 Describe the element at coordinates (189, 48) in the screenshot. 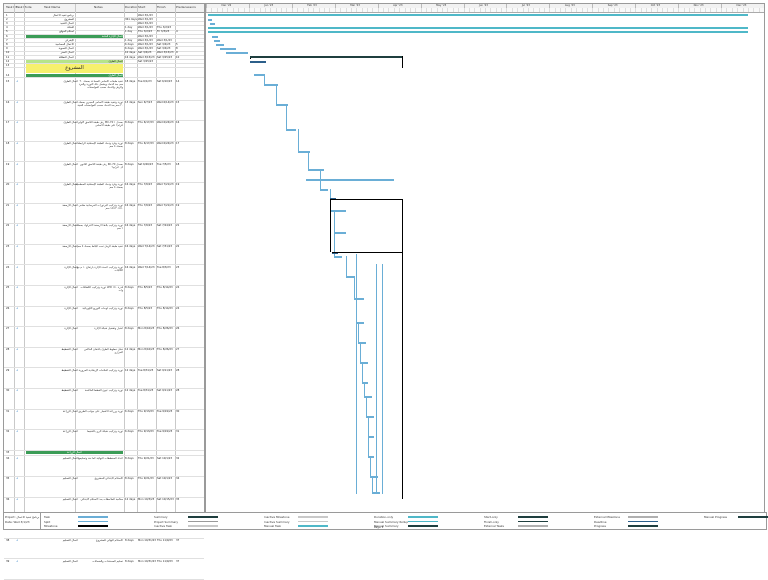

I see `task-predecessors: 8` at that location.